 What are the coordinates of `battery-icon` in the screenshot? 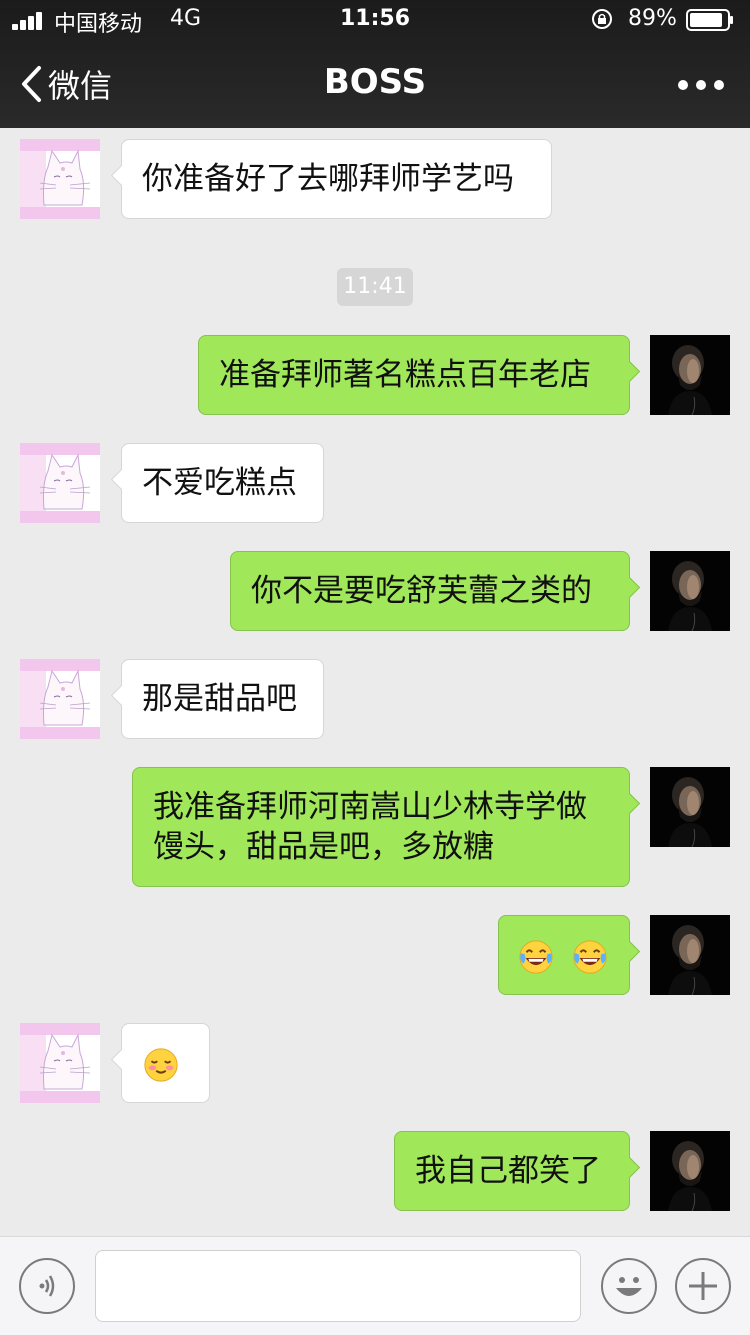 It's located at (709, 20).